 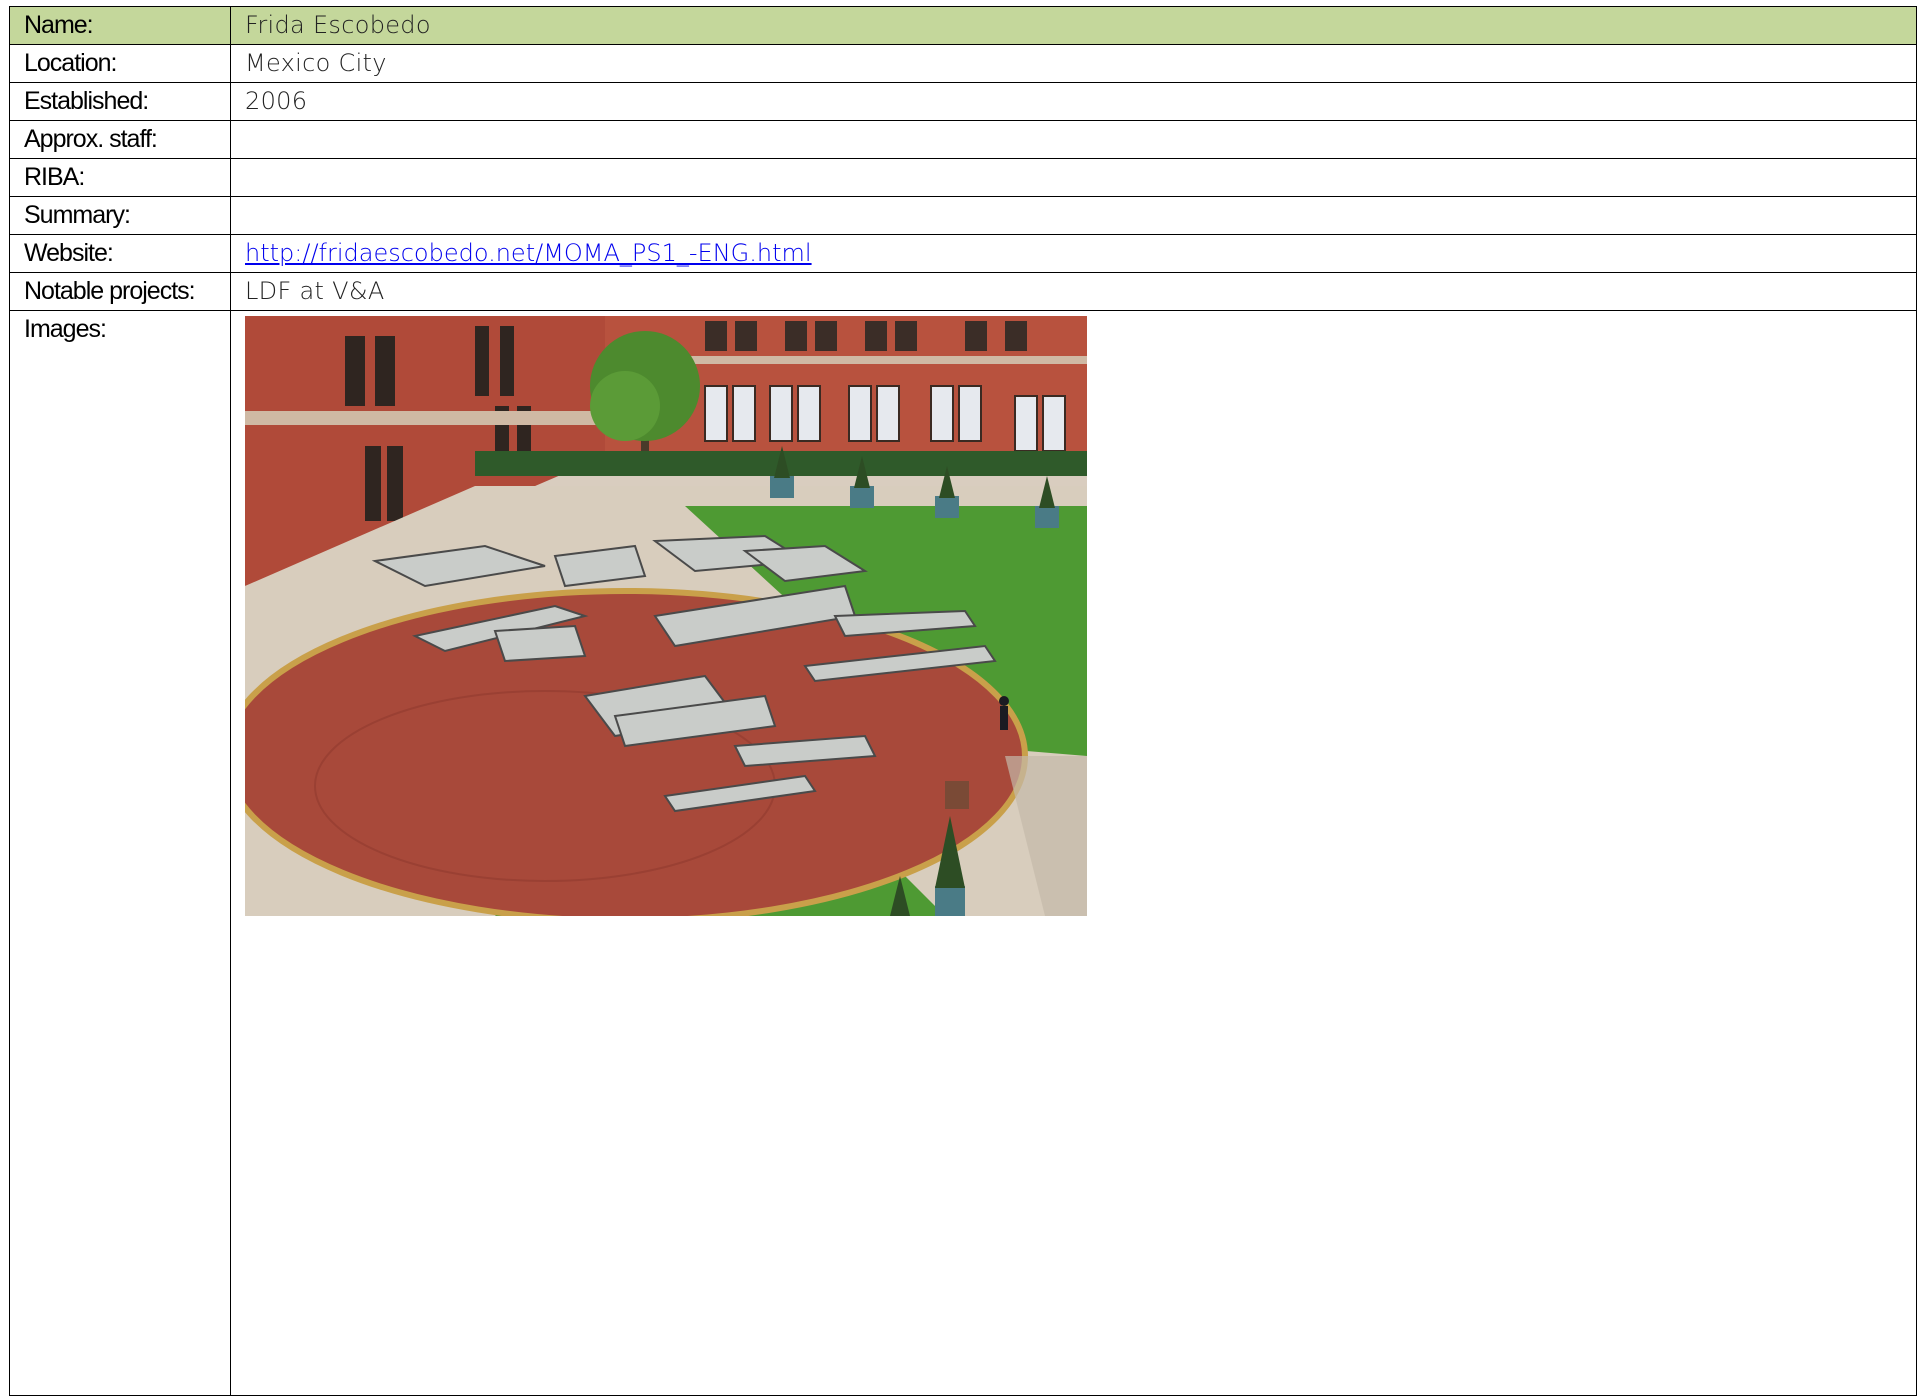 I want to click on location-label: Location:, so click(x=120, y=63).